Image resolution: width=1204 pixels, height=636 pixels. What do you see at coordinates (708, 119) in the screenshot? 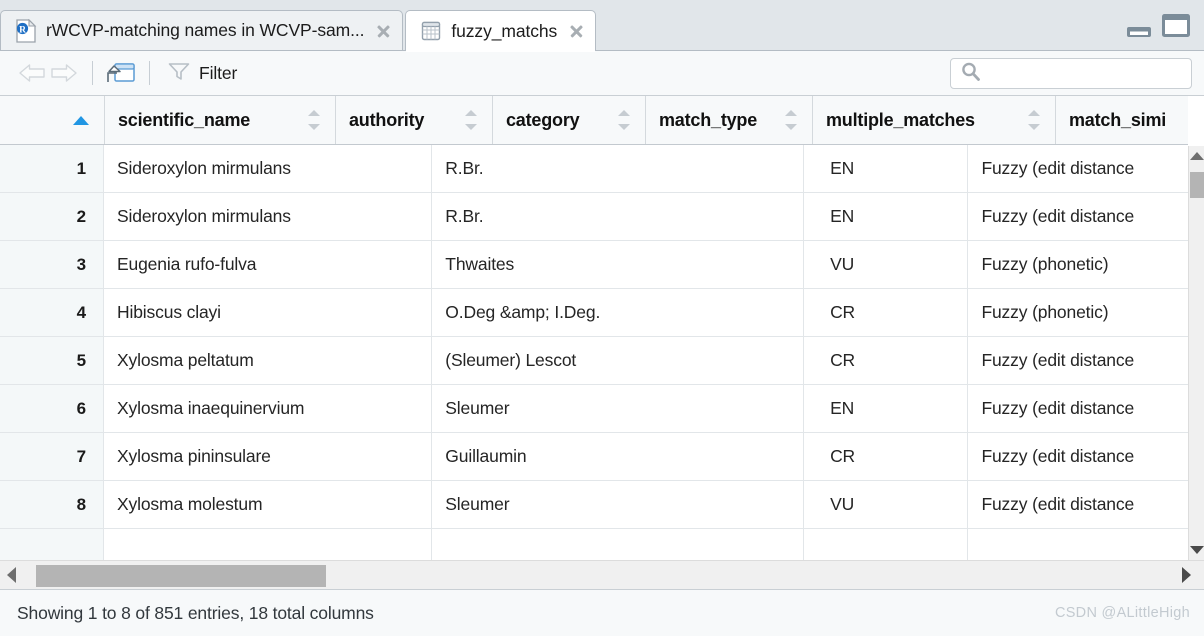
I see `column-header-label: match_type` at bounding box center [708, 119].